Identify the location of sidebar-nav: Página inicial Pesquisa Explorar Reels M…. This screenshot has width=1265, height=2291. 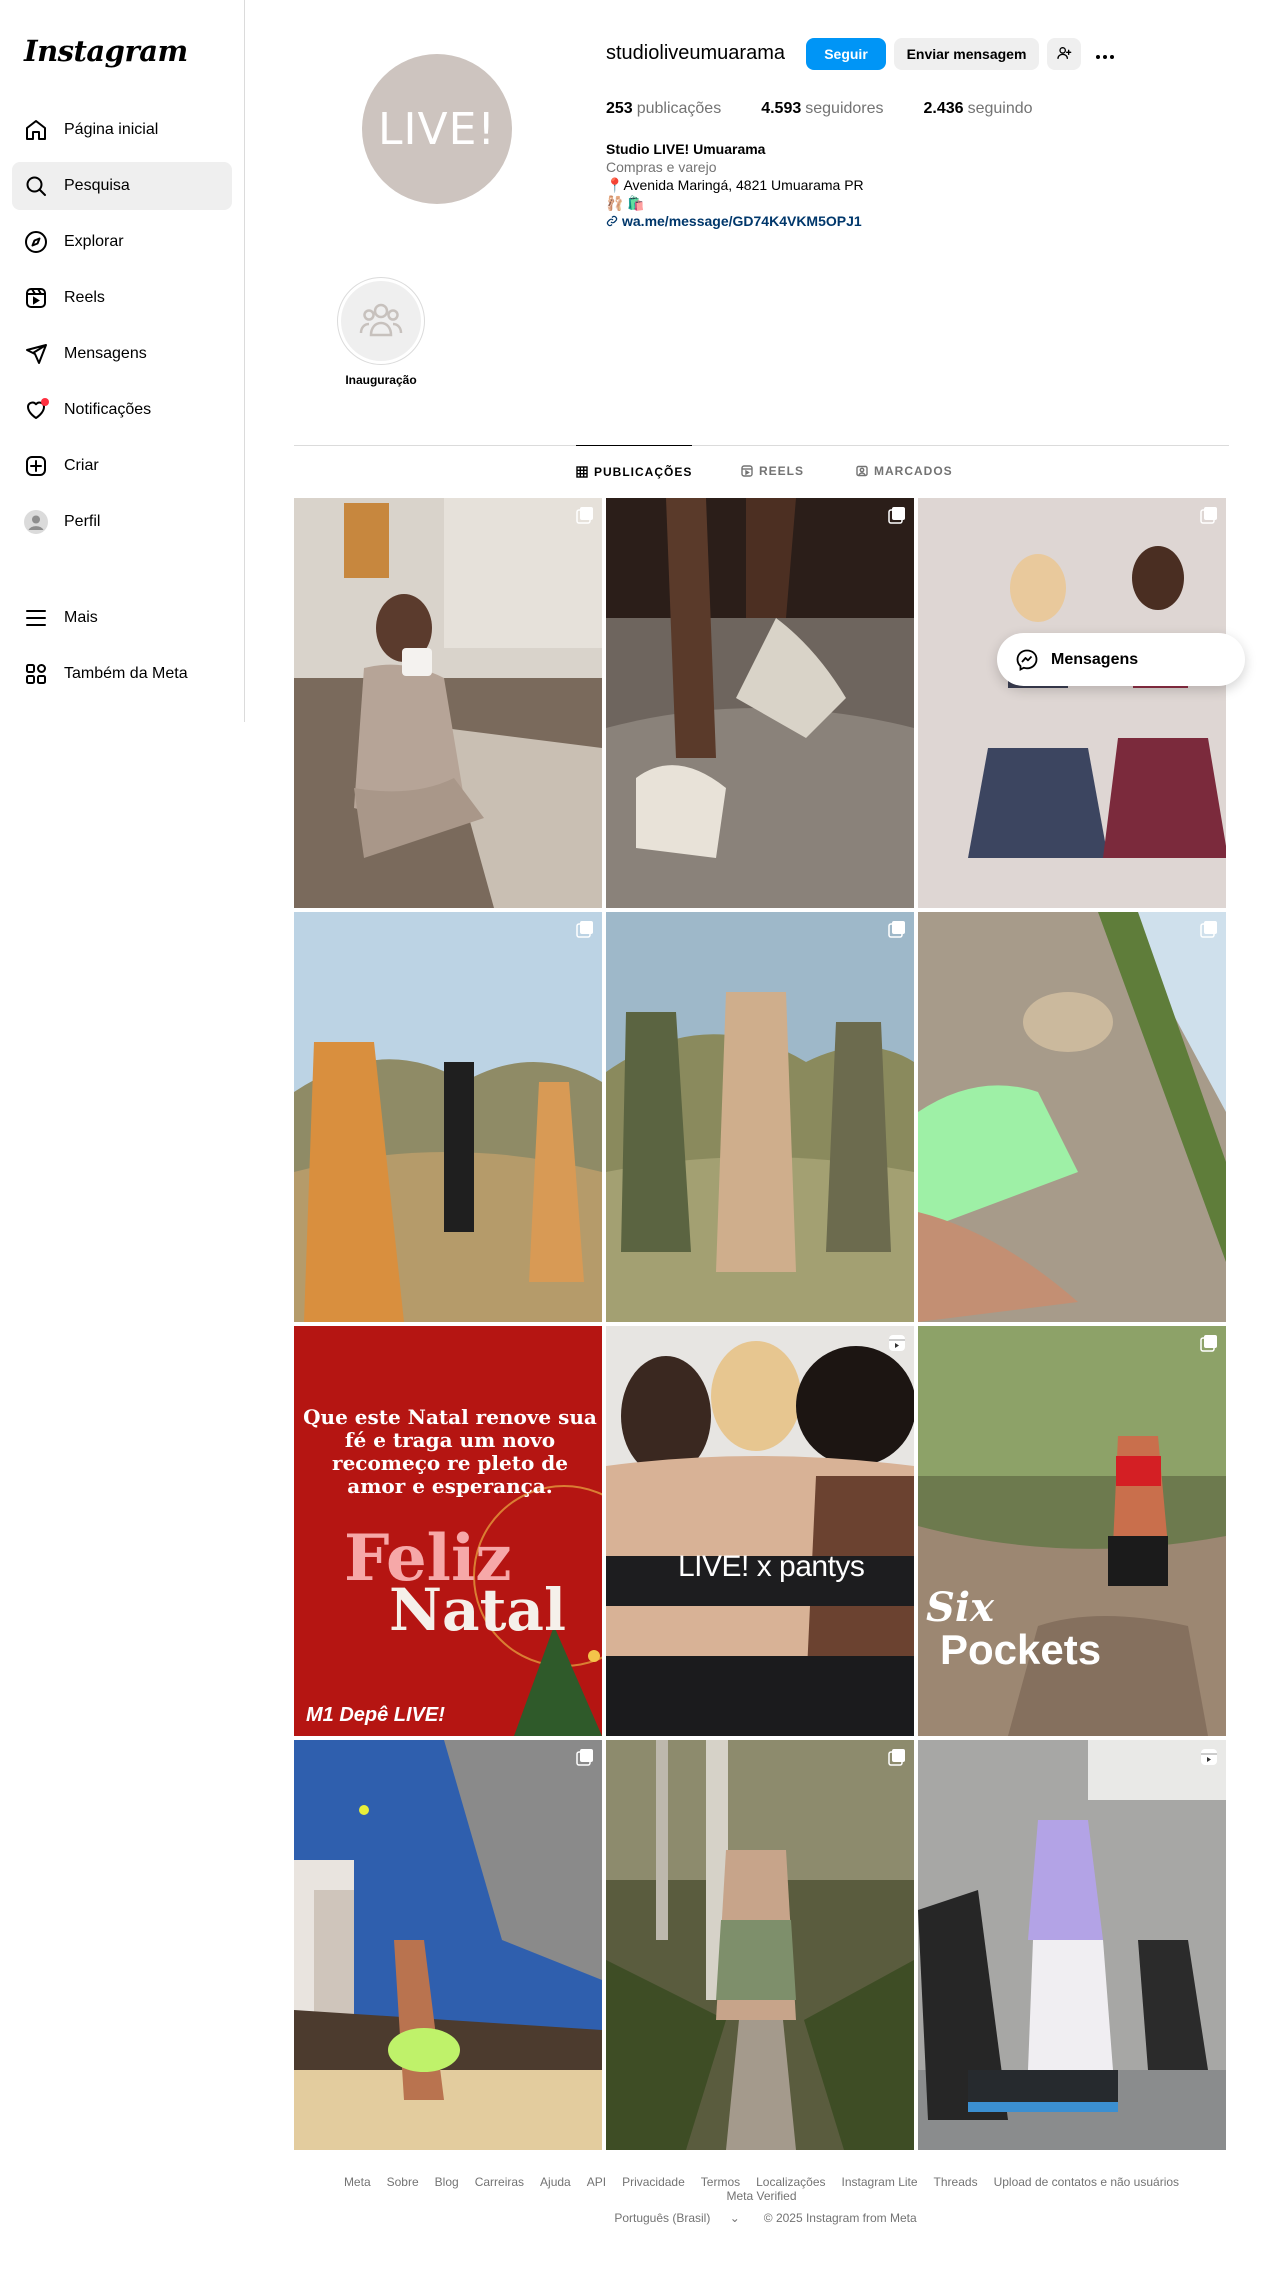
(122, 330).